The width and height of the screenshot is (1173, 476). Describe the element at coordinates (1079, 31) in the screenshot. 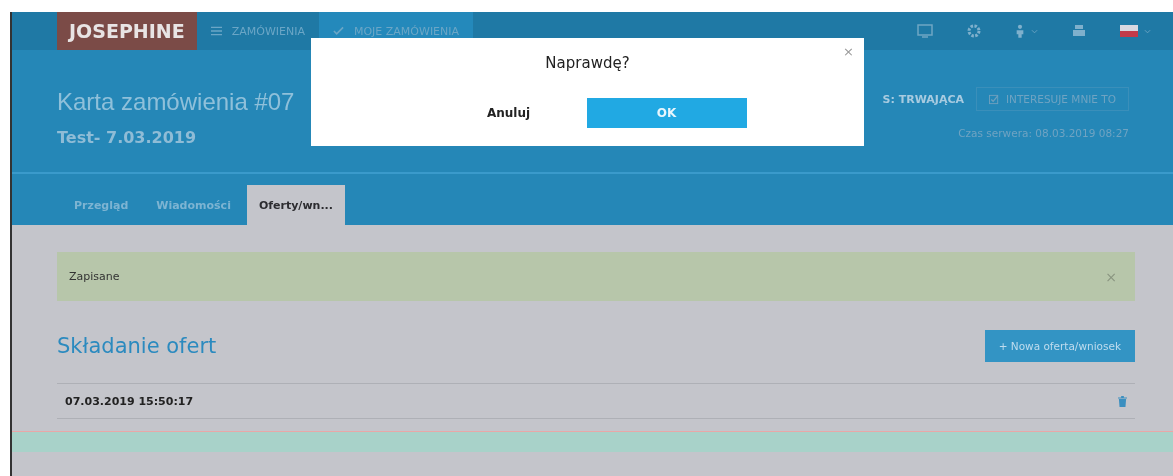

I see `printer-icon` at that location.